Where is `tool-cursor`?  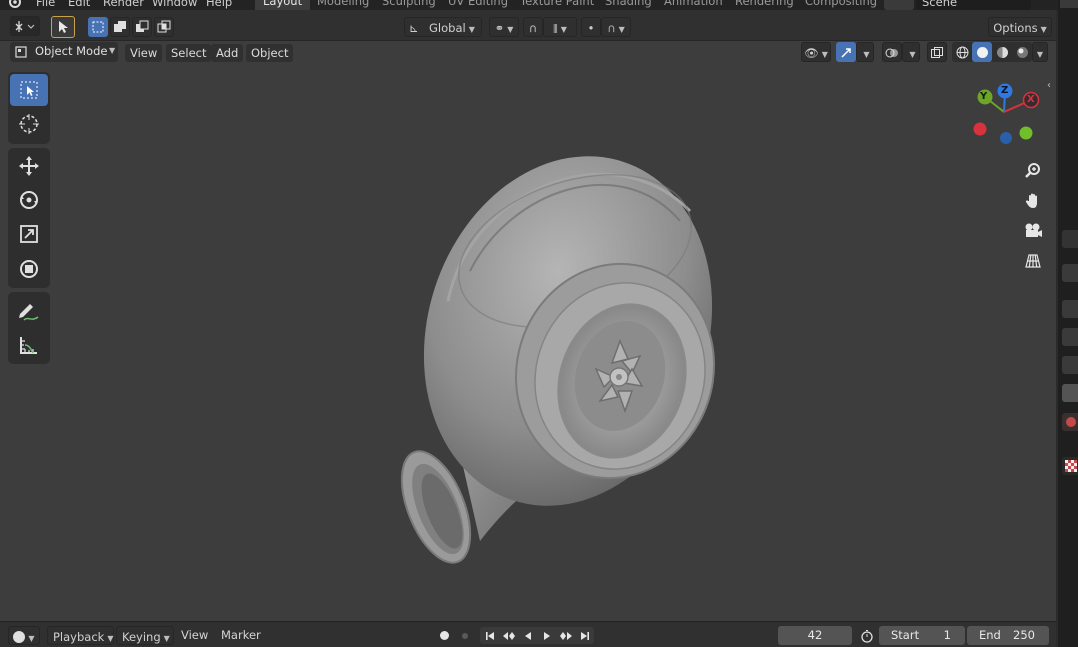
tool-cursor is located at coordinates (29, 124).